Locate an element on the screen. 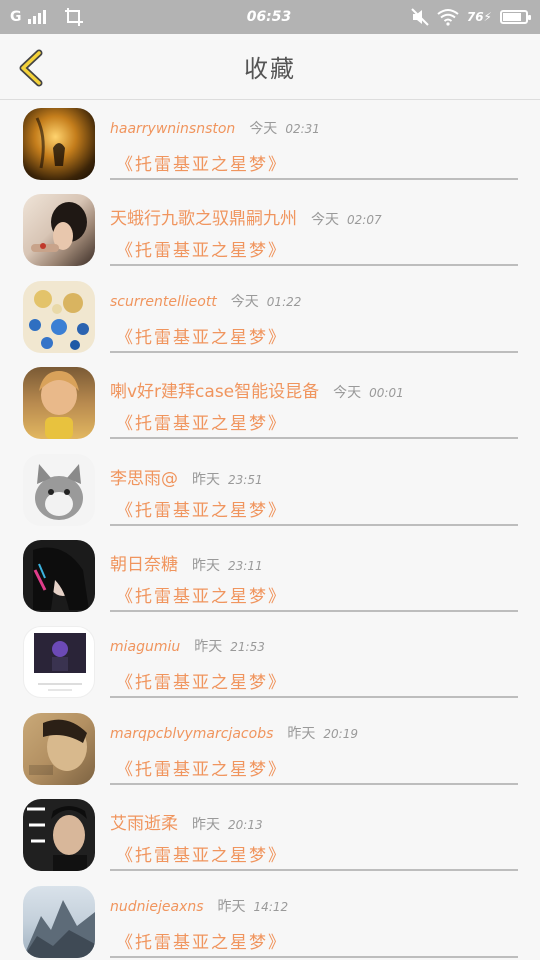 The height and width of the screenshot is (960, 540). user-name: haarrywninsnston is located at coordinates (173, 129).